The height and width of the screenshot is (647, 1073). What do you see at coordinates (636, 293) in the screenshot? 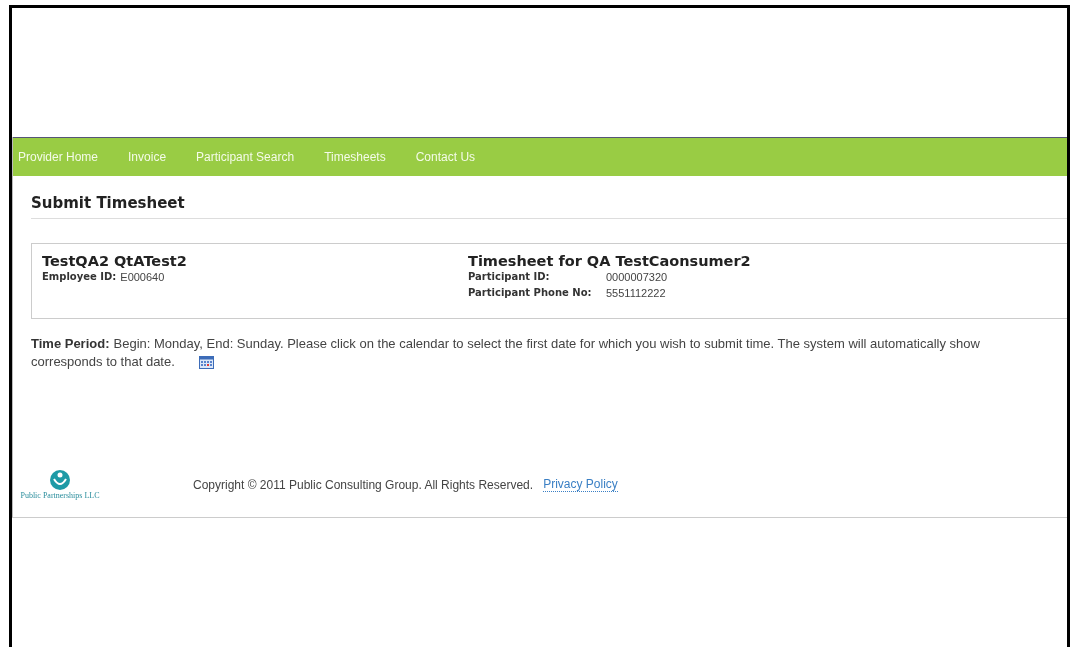
I see `field-value: 5551112222` at bounding box center [636, 293].